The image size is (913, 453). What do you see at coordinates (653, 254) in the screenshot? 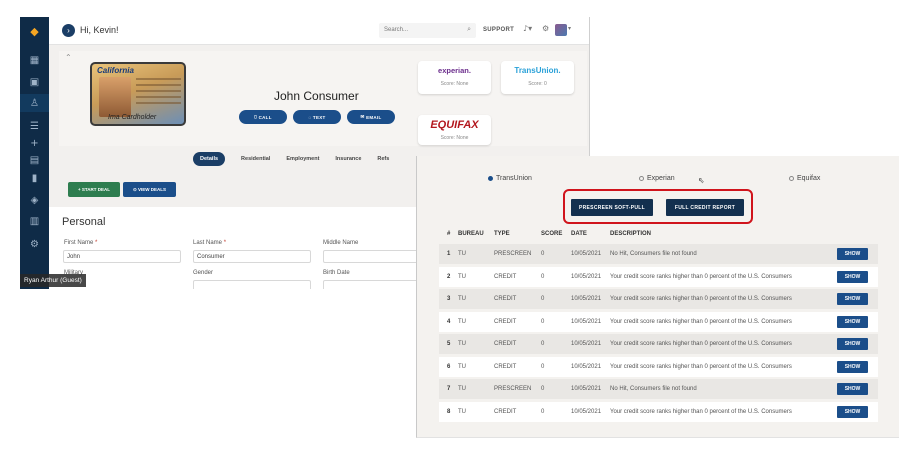
I see `row-description: No Hit, Consumers file not found` at bounding box center [653, 254].